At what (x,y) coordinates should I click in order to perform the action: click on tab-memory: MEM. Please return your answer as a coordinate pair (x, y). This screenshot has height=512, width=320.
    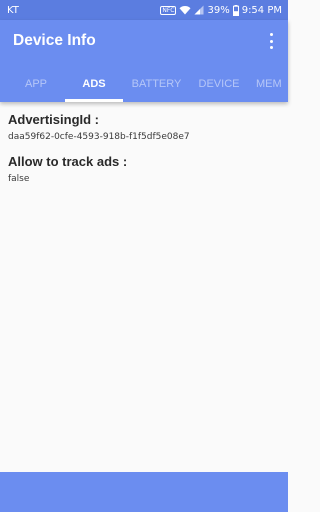
    Looking at the image, I should click on (272, 87).